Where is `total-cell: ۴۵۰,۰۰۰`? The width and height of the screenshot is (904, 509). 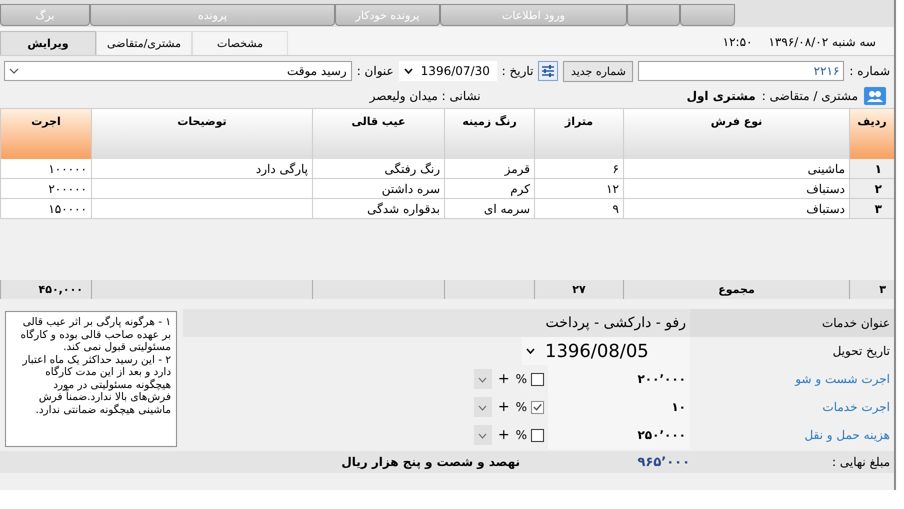 total-cell: ۴۵۰,۰۰۰ is located at coordinates (45, 289).